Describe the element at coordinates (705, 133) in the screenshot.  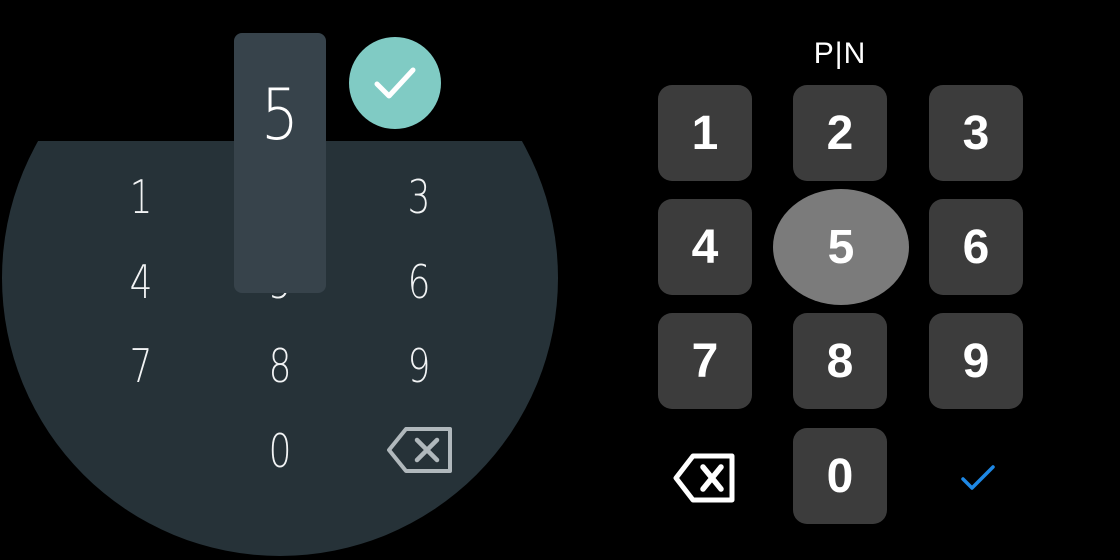
I see `pin-key-1: 1` at that location.